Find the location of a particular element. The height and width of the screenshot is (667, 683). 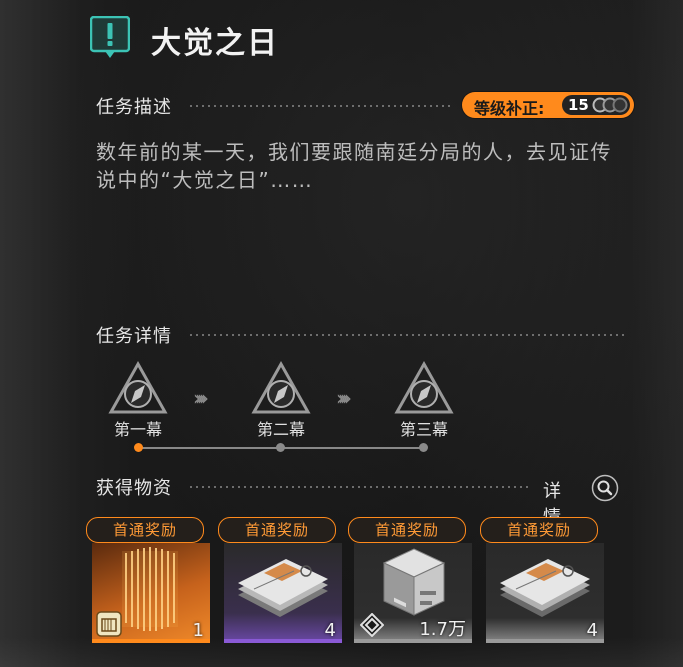

act-3-label: 第三幕 is located at coordinates (423, 429).